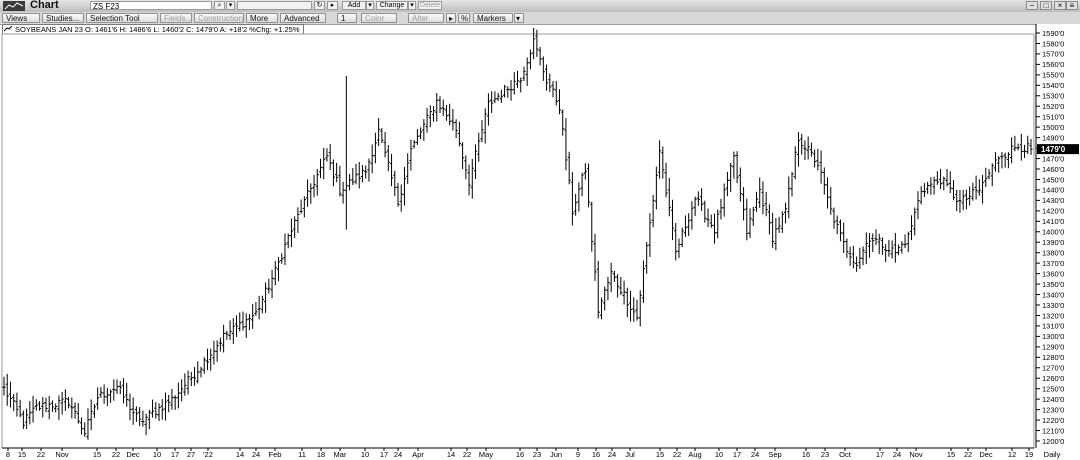 This screenshot has height=460, width=1080. What do you see at coordinates (1053, 242) in the screenshot?
I see `y-tick-label: 1390'0` at bounding box center [1053, 242].